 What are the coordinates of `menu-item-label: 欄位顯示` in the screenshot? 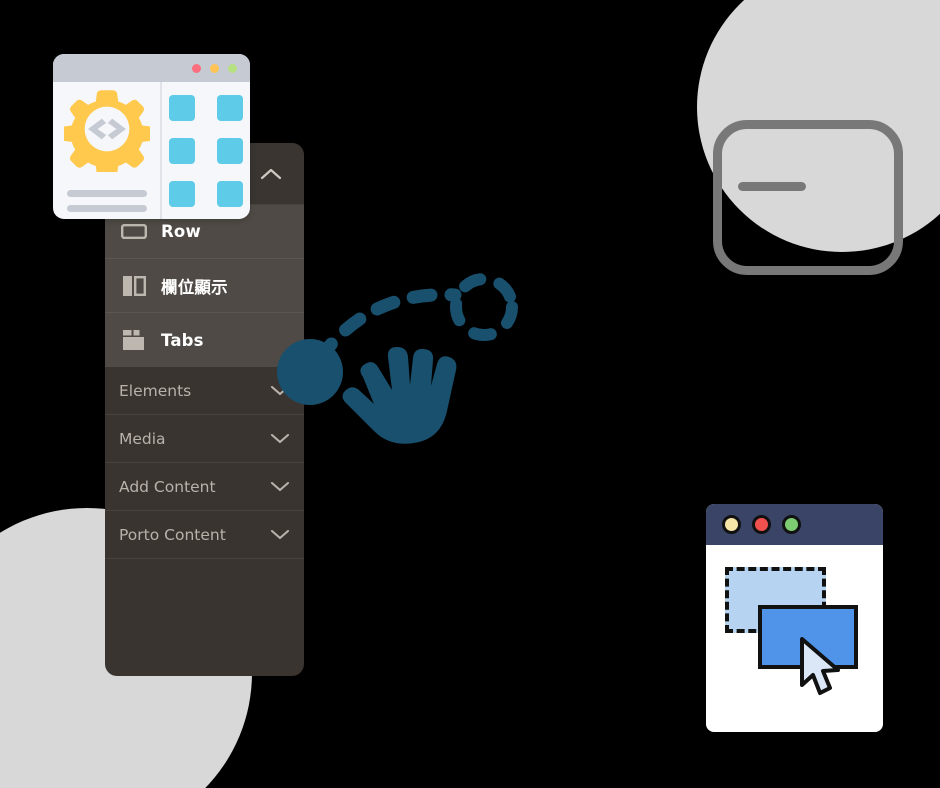 It's located at (194, 287).